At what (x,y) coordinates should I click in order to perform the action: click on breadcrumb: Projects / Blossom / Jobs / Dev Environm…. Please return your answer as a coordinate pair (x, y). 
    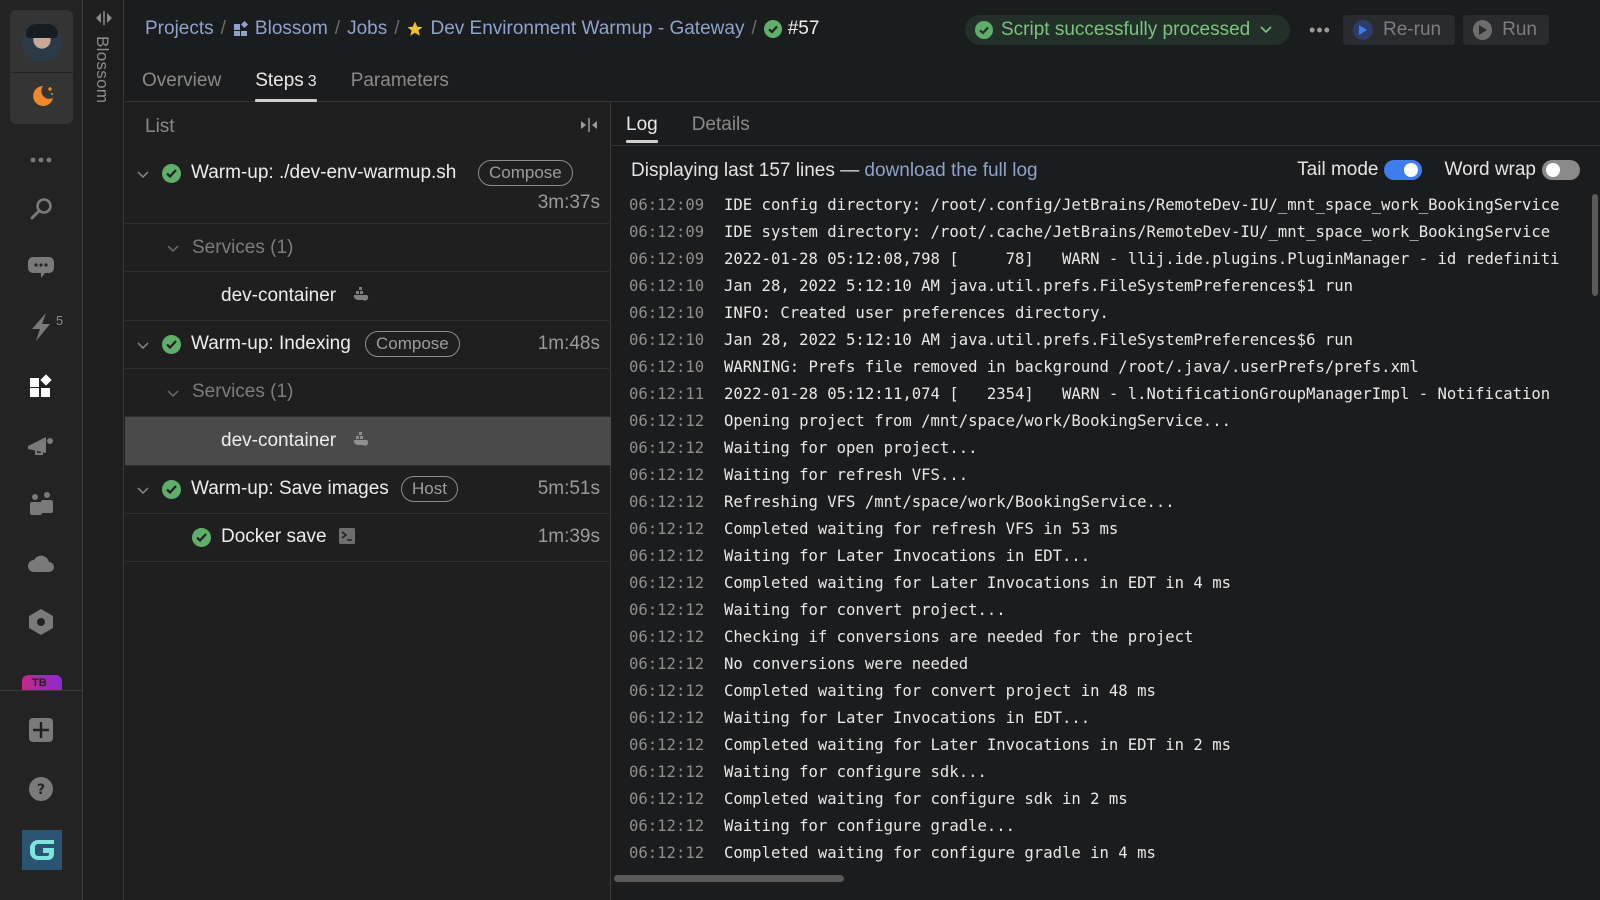
    Looking at the image, I should click on (482, 29).